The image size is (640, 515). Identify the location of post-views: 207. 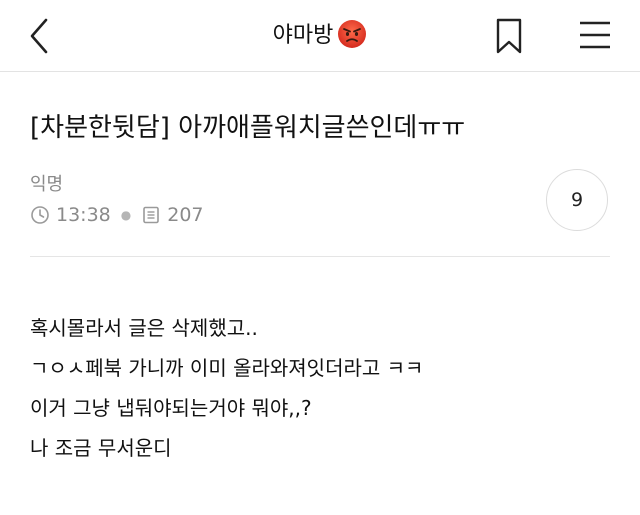
(185, 215).